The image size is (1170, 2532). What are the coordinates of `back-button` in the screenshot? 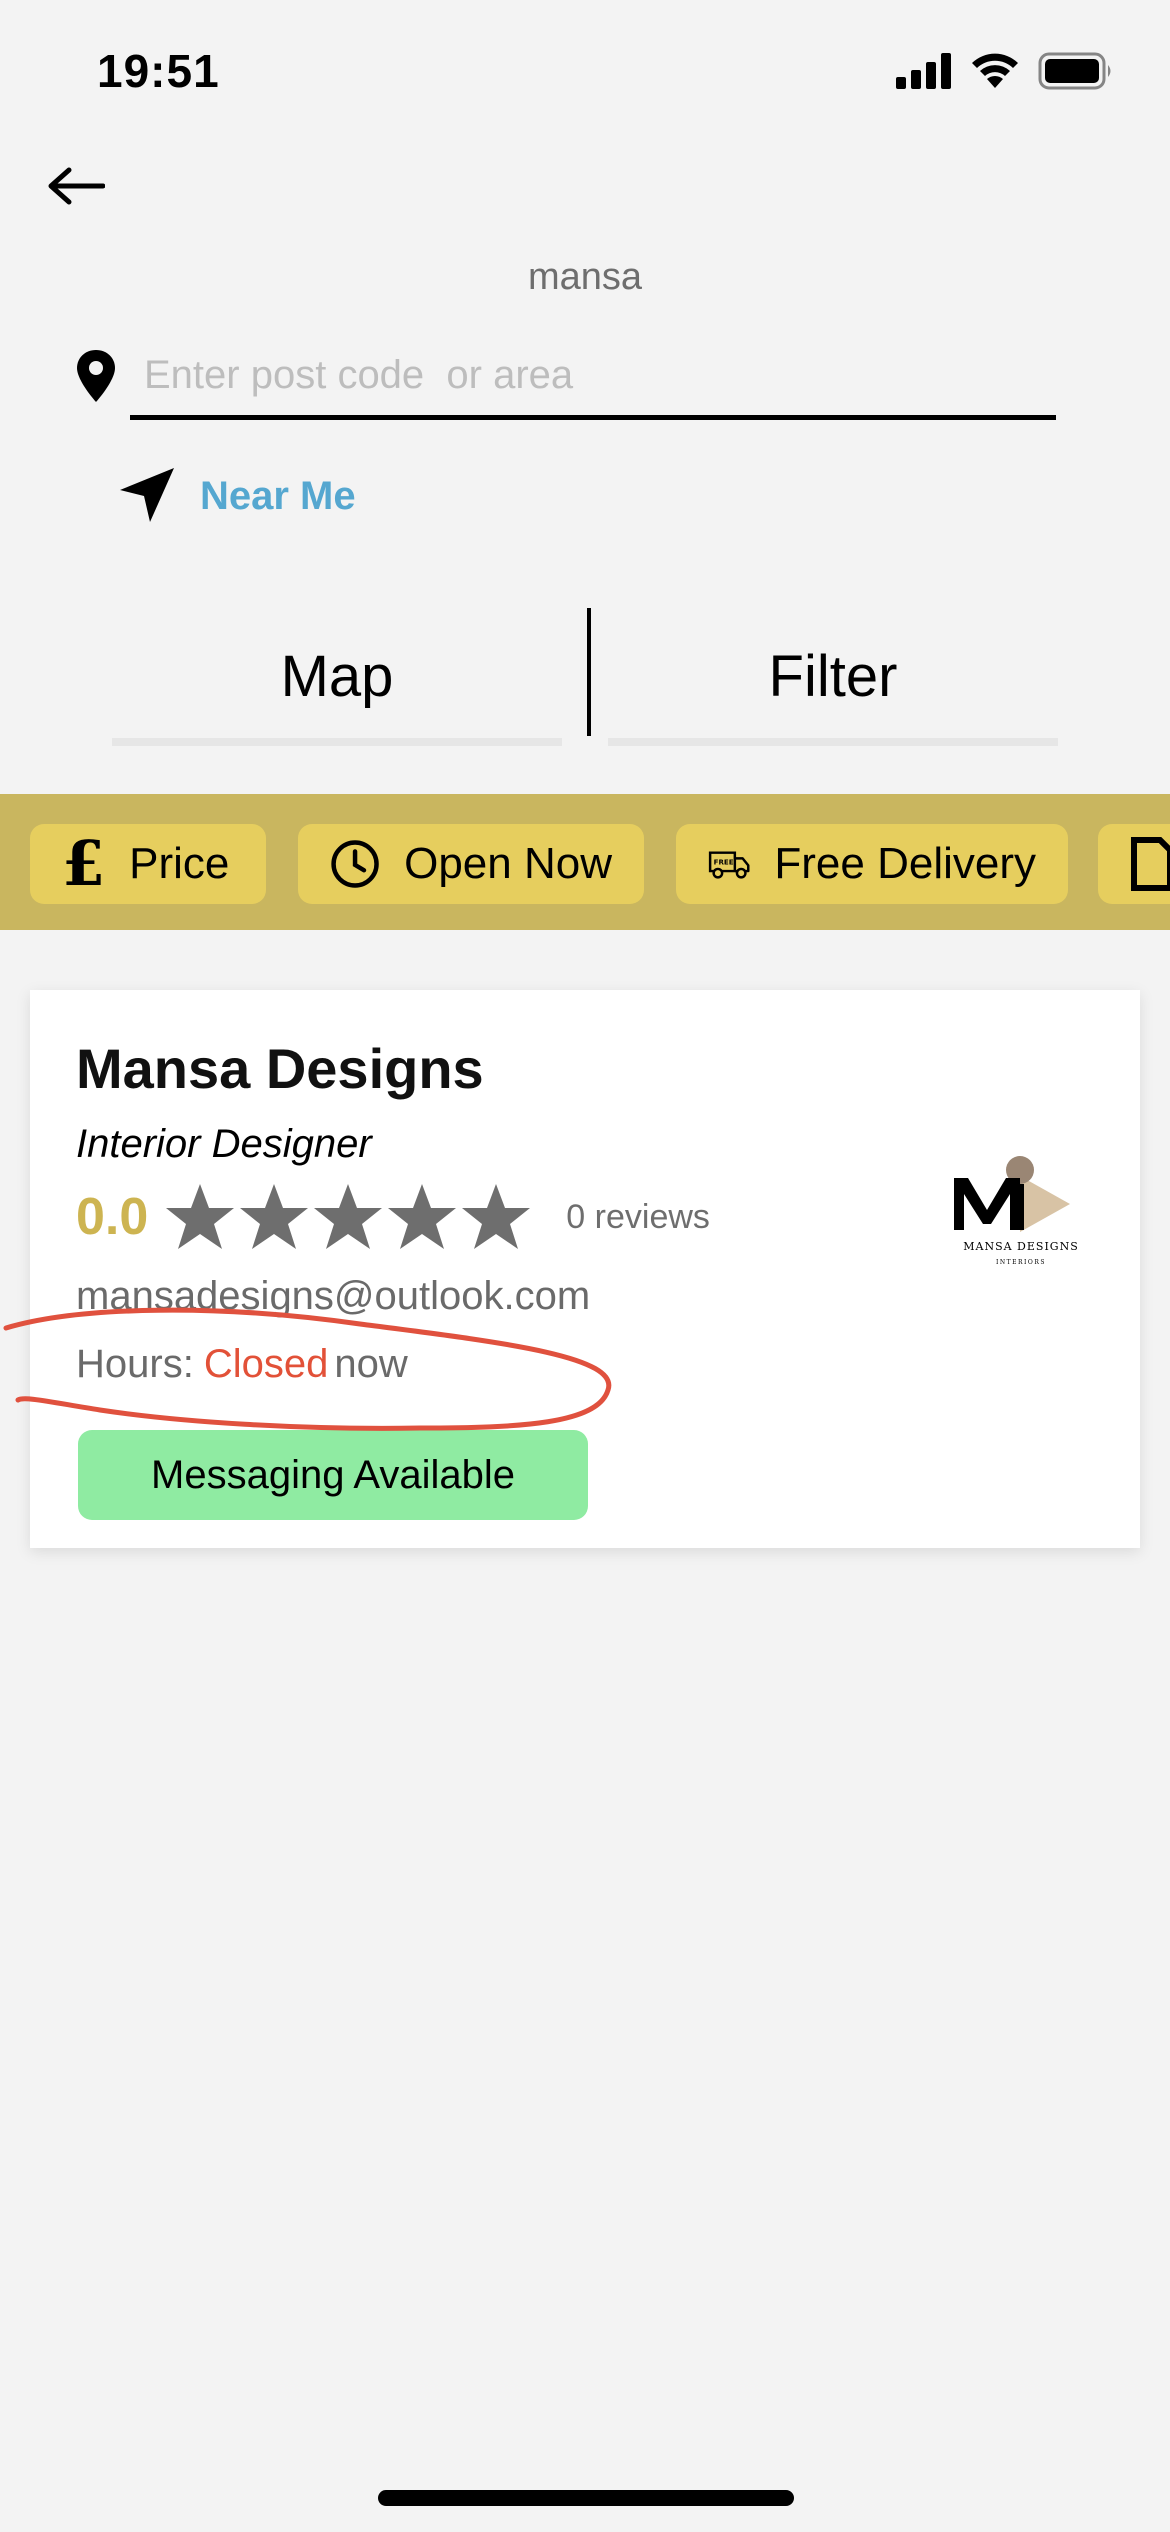 It's located at (76, 186).